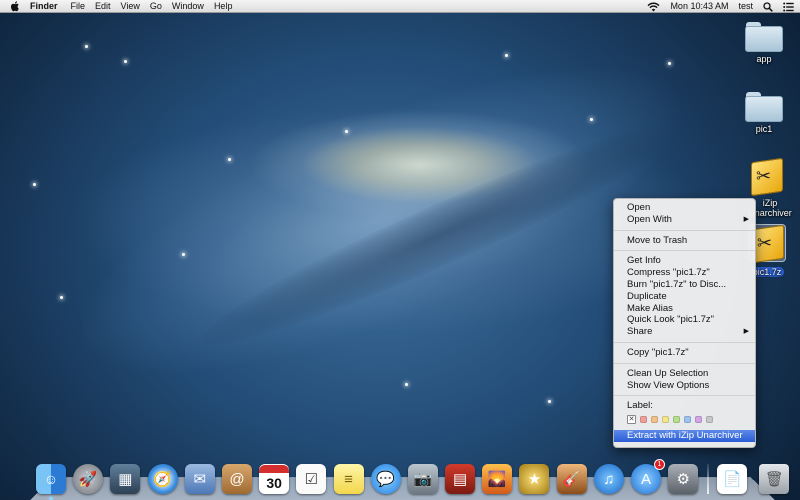 The width and height of the screenshot is (800, 500). I want to click on dock-reminders-icon: ☑, so click(311, 479).